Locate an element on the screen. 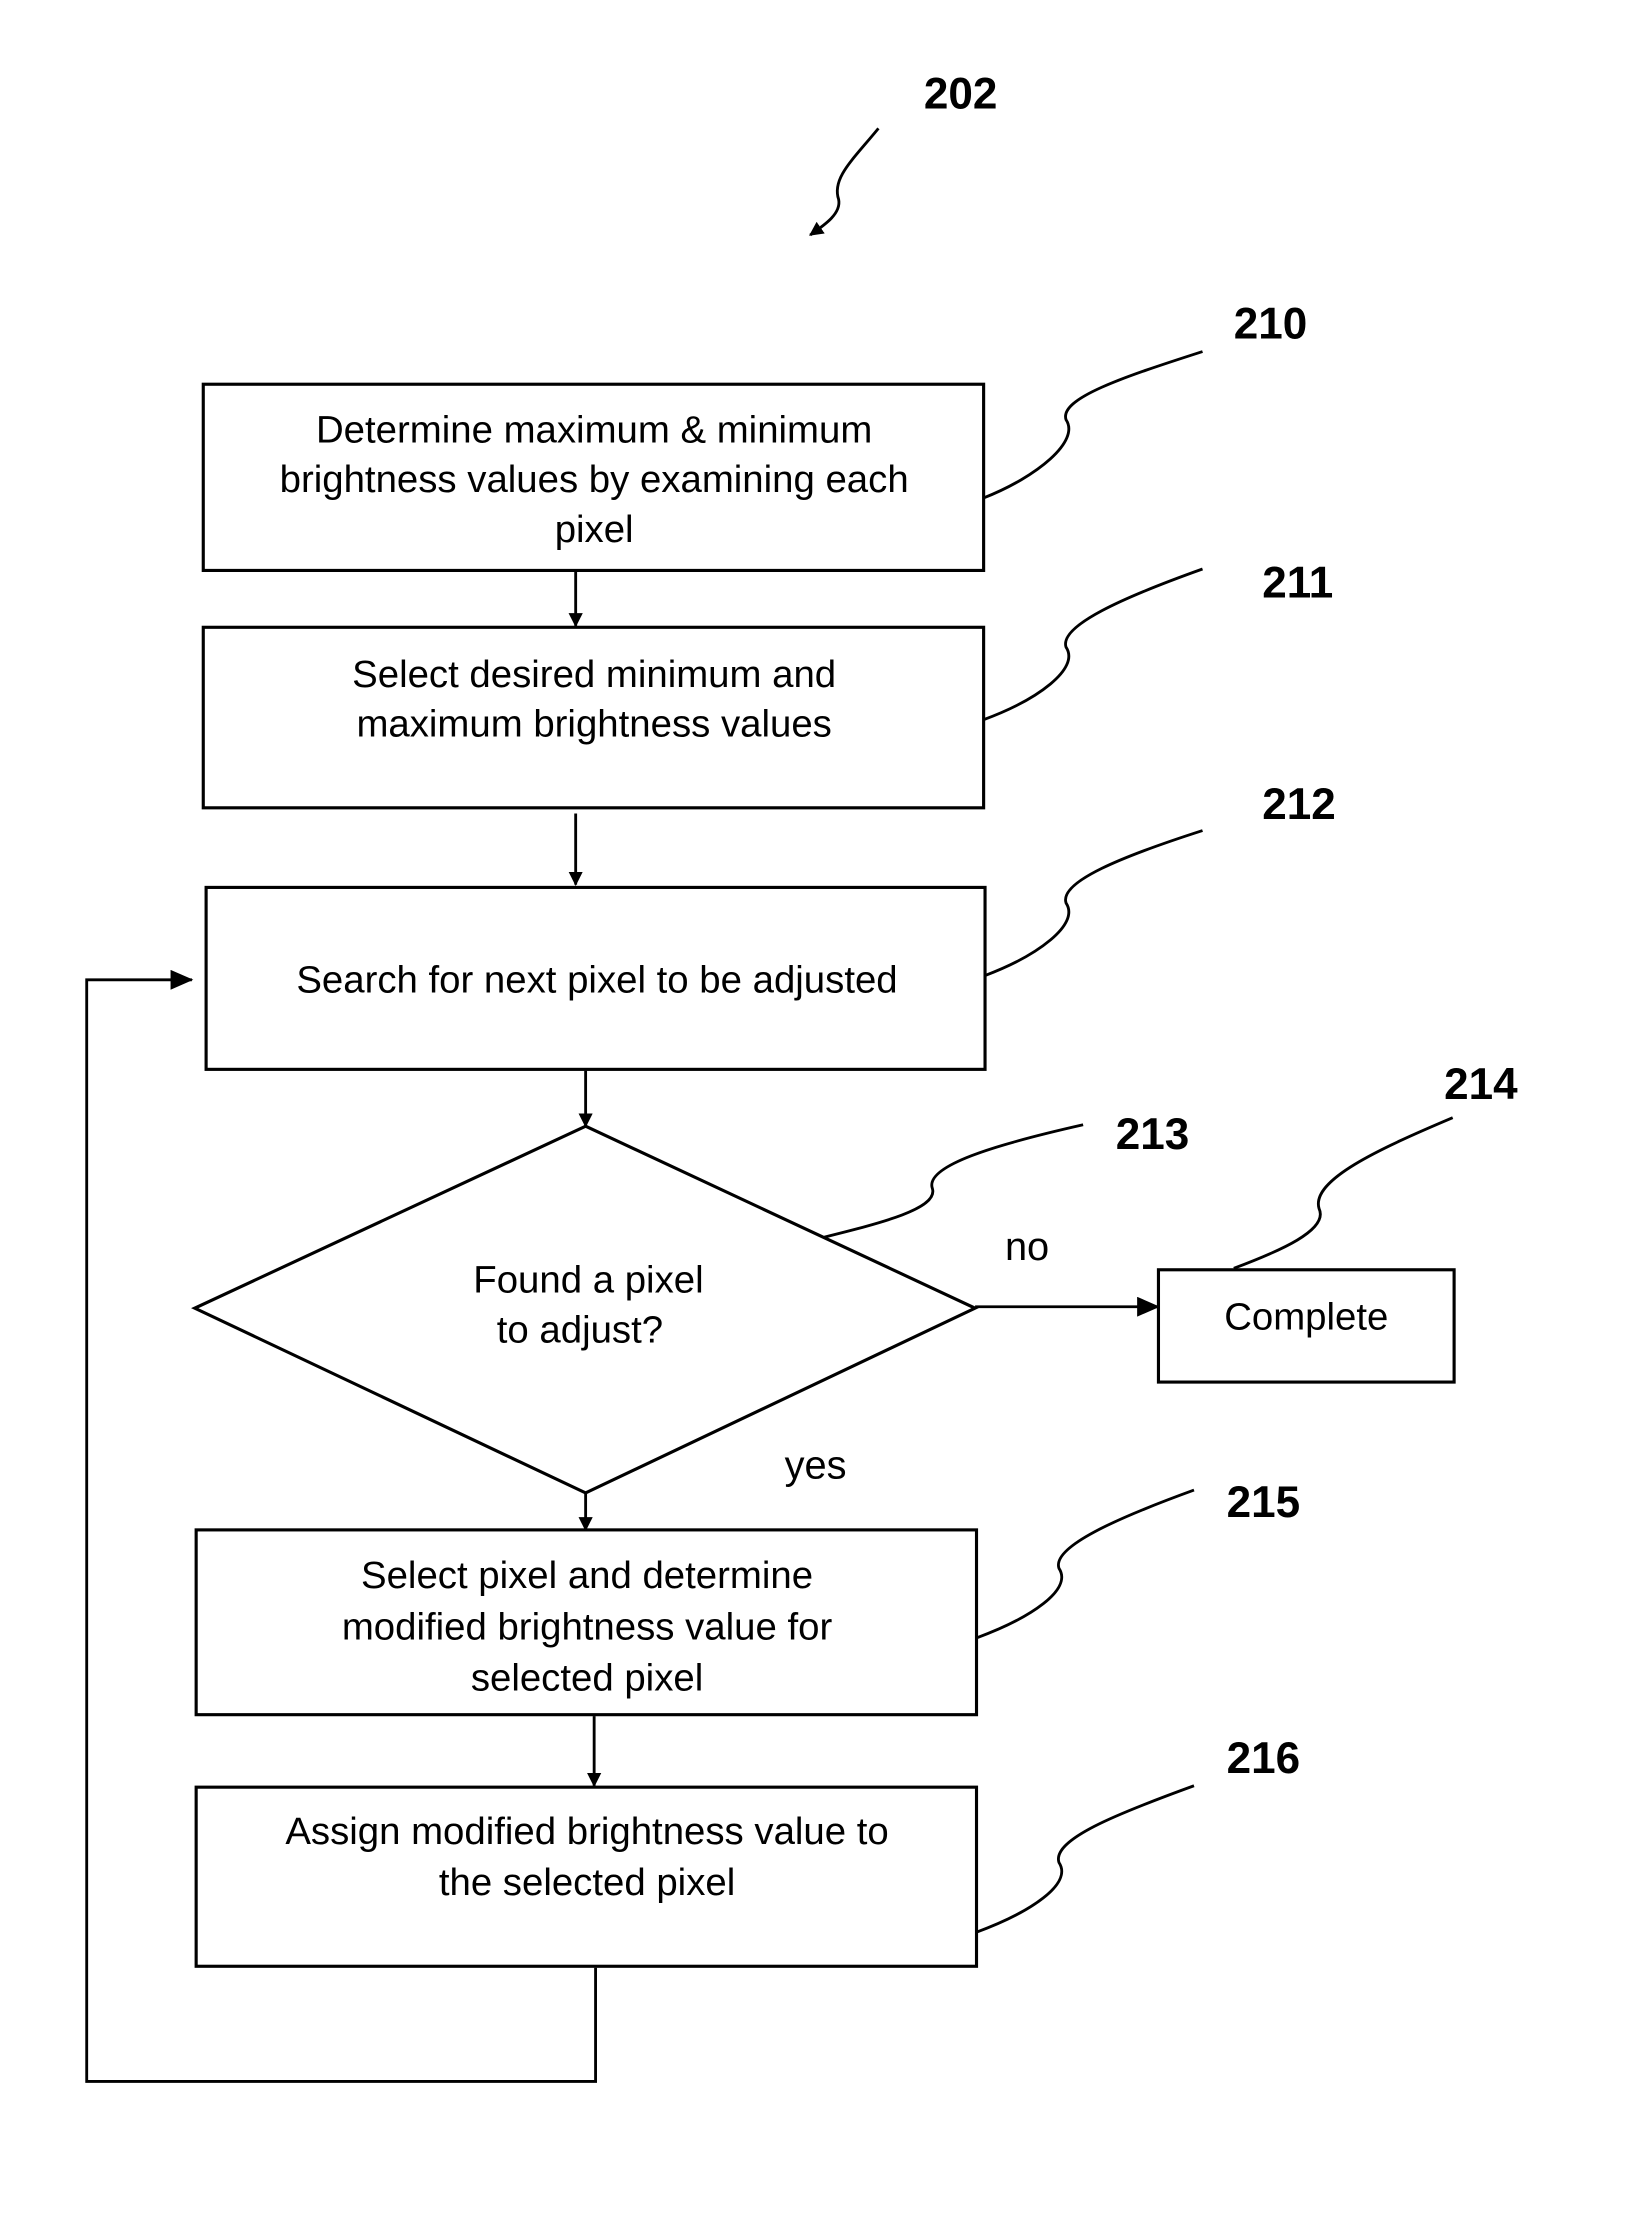 The height and width of the screenshot is (2224, 1646). step-212-line-1: Search for next pixel to be adjusted is located at coordinates (596, 980).